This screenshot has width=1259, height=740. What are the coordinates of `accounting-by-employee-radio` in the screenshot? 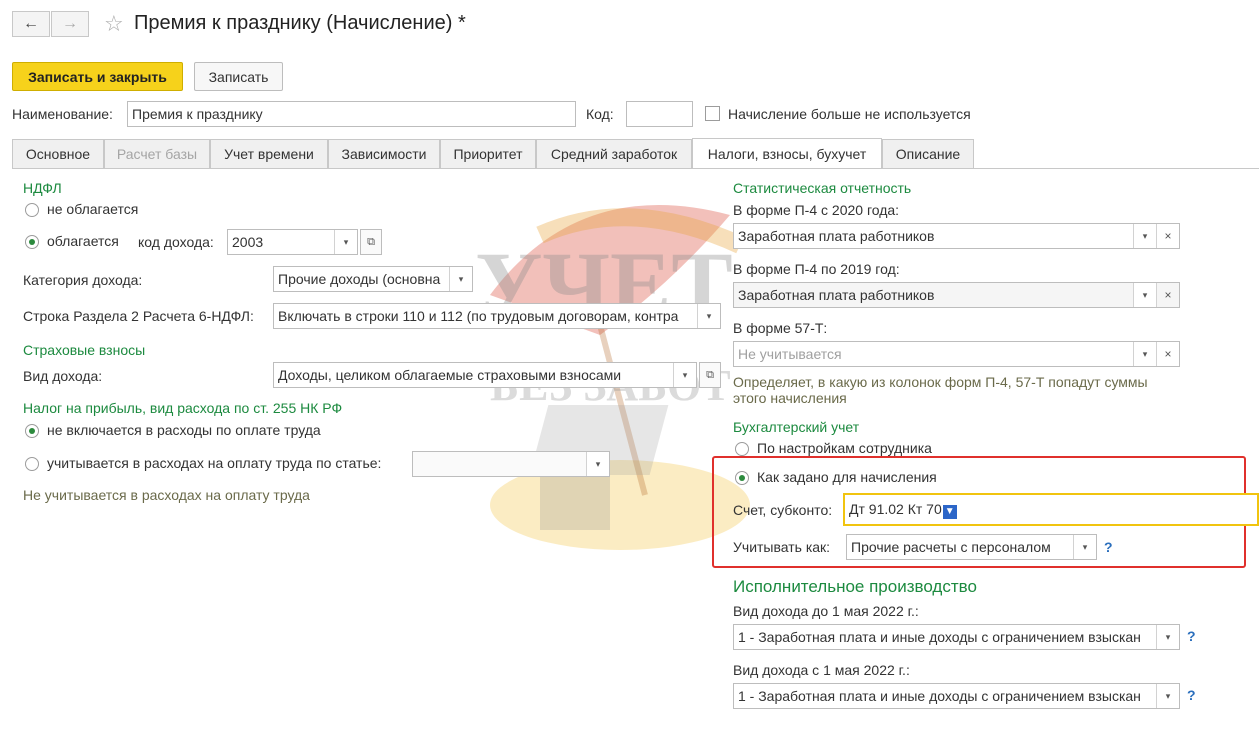 It's located at (742, 449).